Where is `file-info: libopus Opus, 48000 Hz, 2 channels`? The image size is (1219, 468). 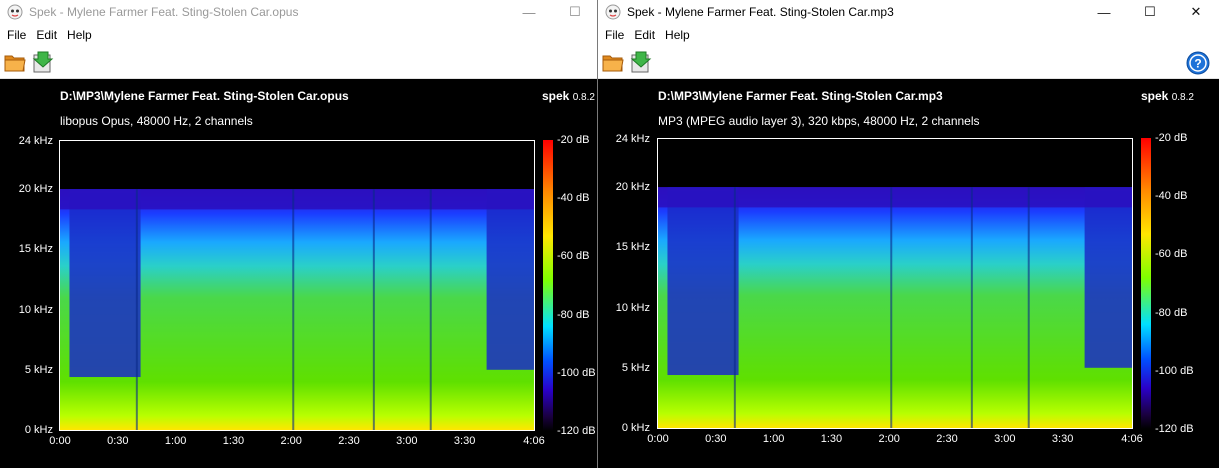
file-info: libopus Opus, 48000 Hz, 2 channels is located at coordinates (156, 121).